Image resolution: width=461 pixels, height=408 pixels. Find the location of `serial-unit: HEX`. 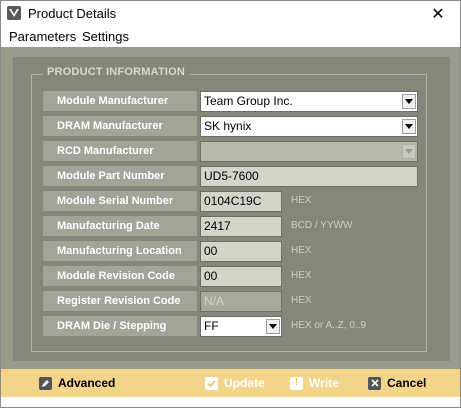

serial-unit: HEX is located at coordinates (301, 200).